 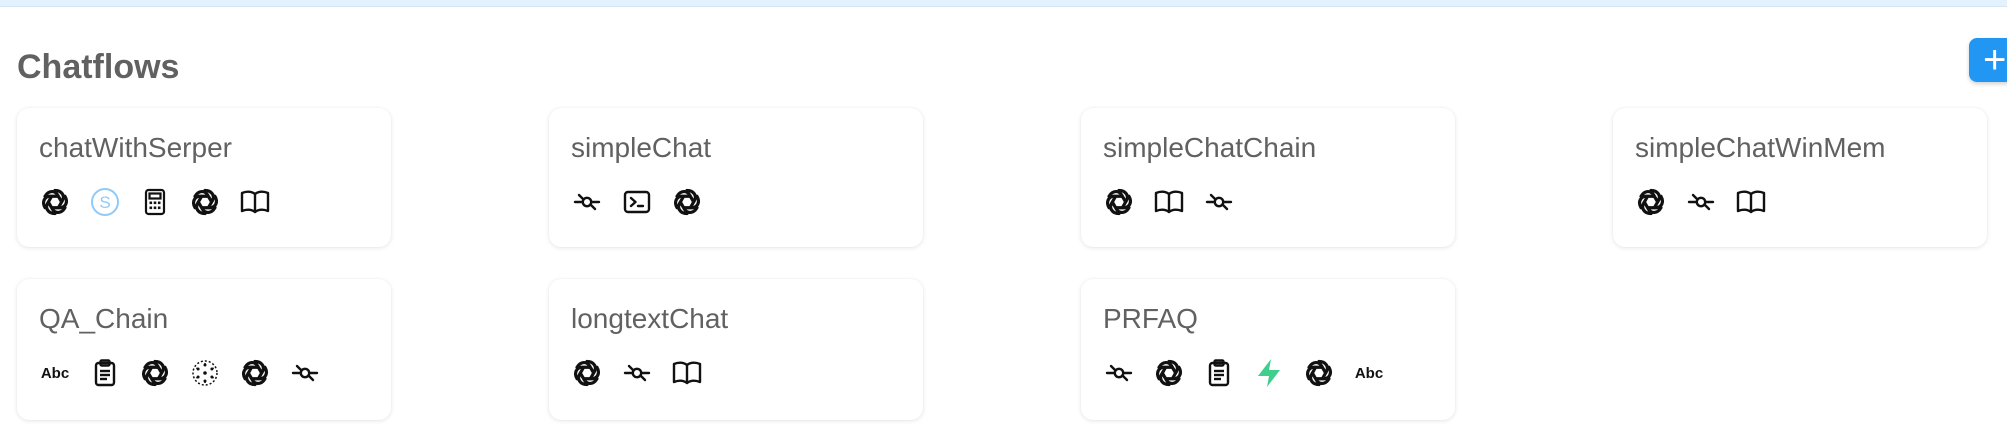 What do you see at coordinates (1760, 147) in the screenshot?
I see `chatflow-name: simpleChatWinMem` at bounding box center [1760, 147].